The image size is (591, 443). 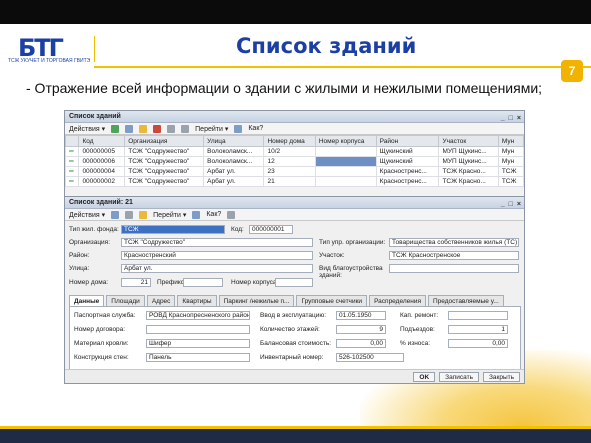 What do you see at coordinates (294, 376) in the screenshot?
I see `form-status-bar: OK Записать Закрыть` at bounding box center [294, 376].